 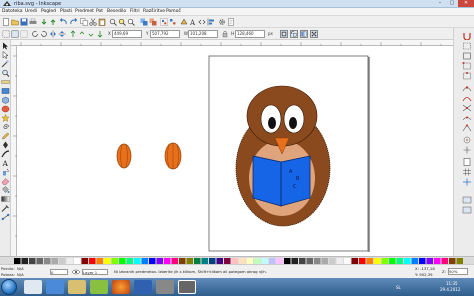 I want to click on snap-bbox-icon, so click(x=467, y=46).